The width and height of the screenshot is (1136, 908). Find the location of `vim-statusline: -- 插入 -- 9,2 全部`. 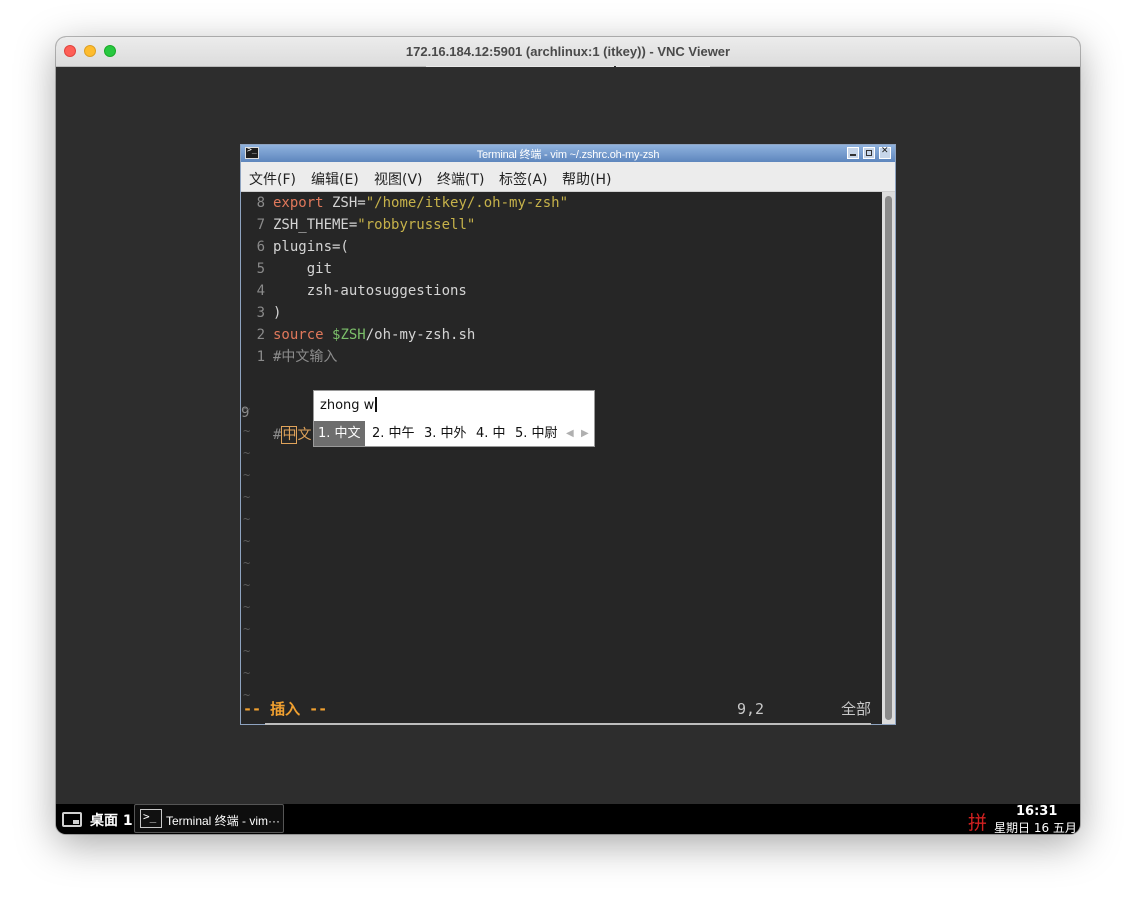

vim-statusline: -- 插入 -- 9,2 全部 is located at coordinates (561, 709).